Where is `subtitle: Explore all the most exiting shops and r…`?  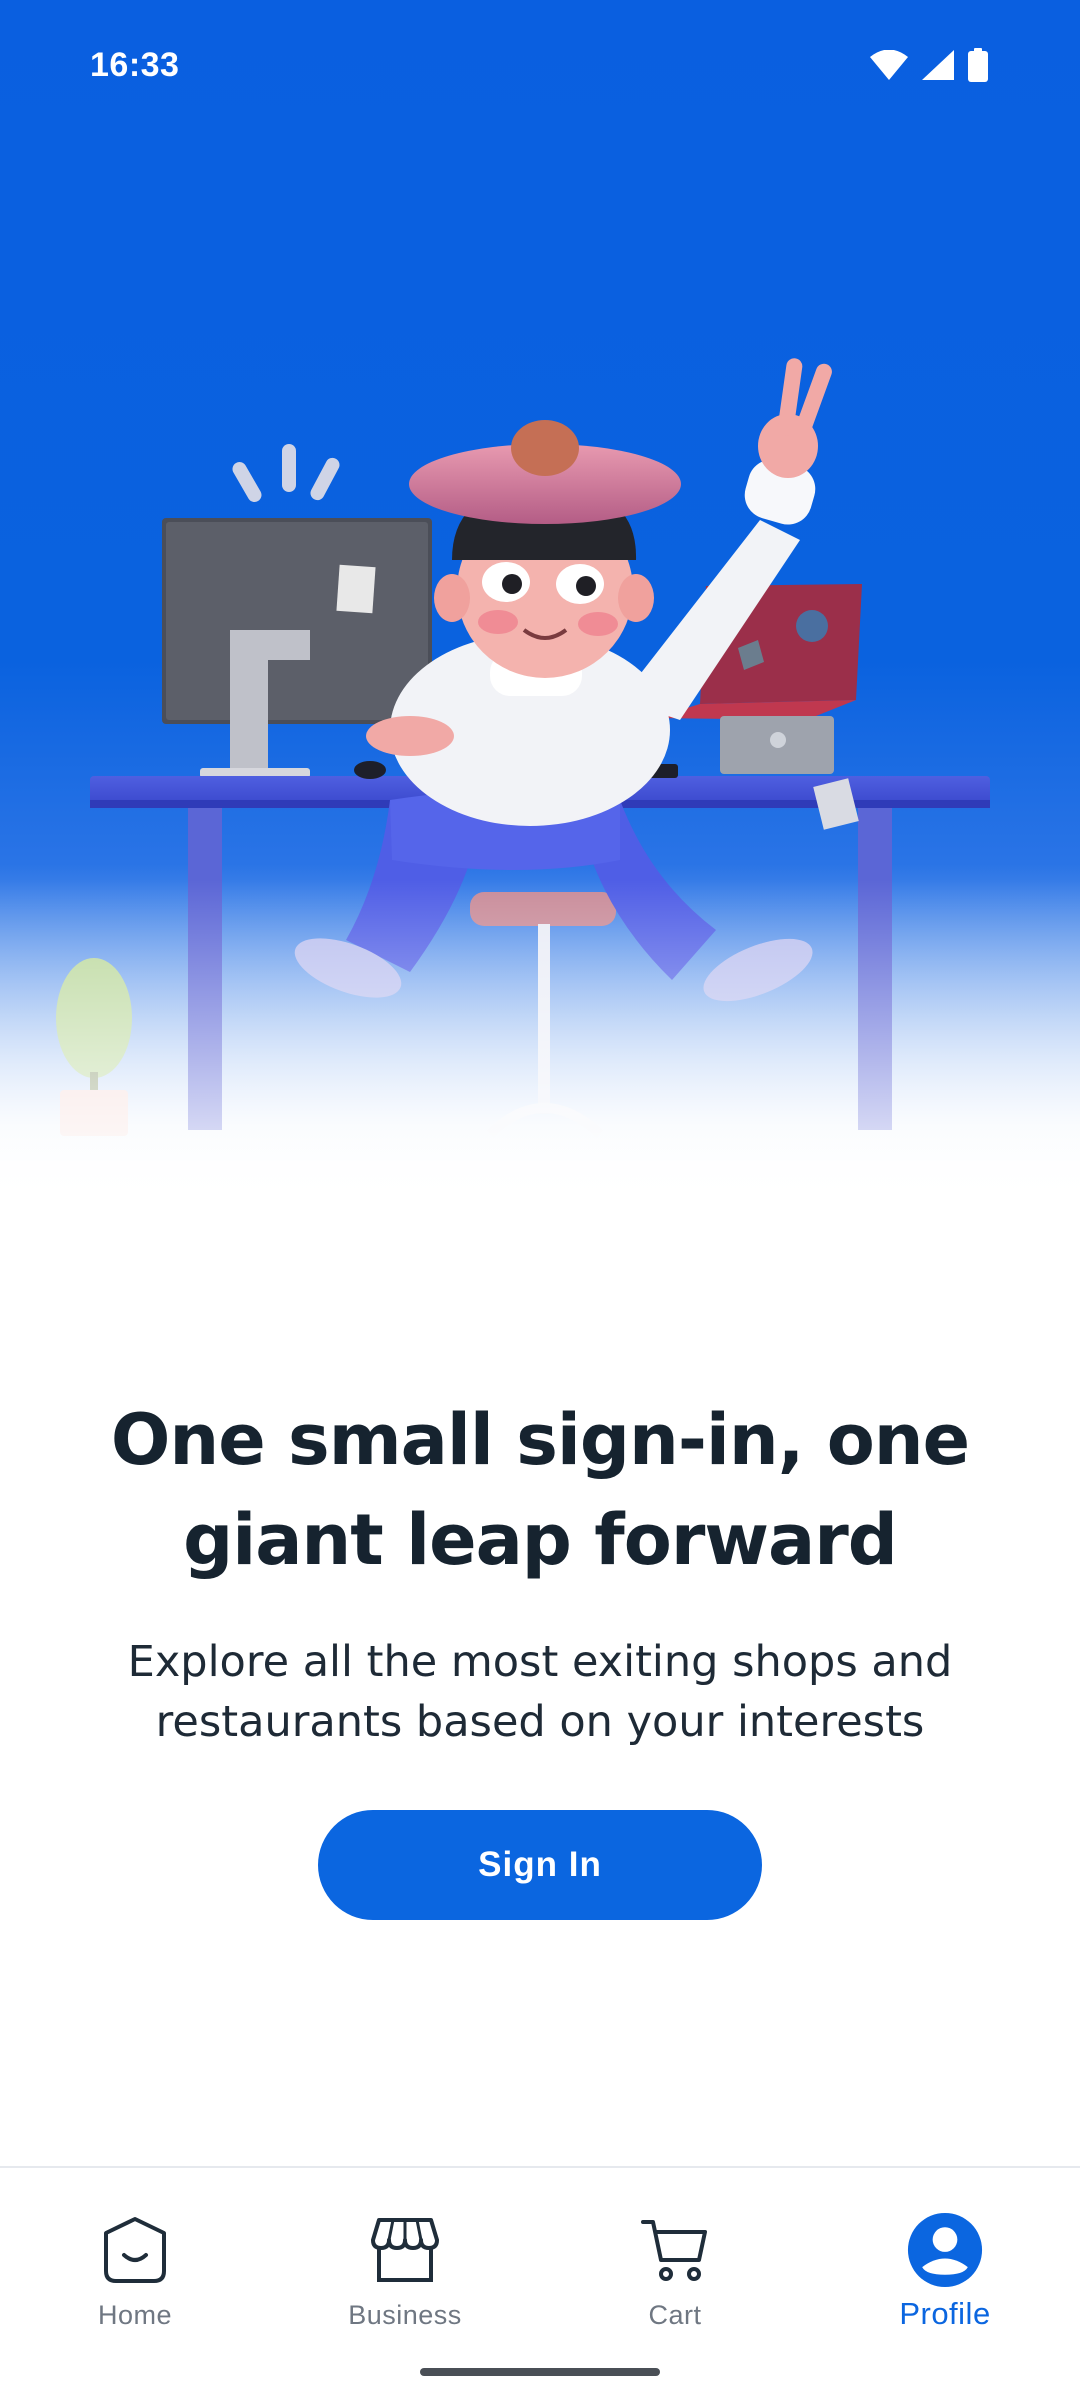
subtitle: Explore all the most exiting shops and r… is located at coordinates (540, 1692).